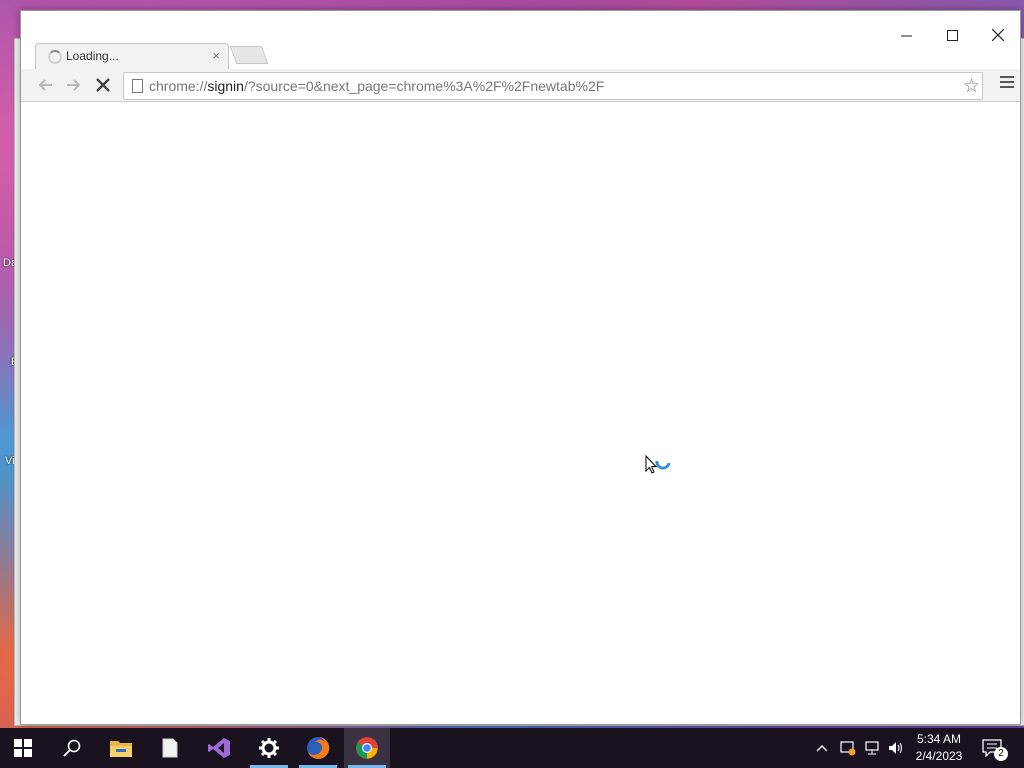 The width and height of the screenshot is (1024, 768). What do you see at coordinates (225, 86) in the screenshot?
I see `url-host: signin` at bounding box center [225, 86].